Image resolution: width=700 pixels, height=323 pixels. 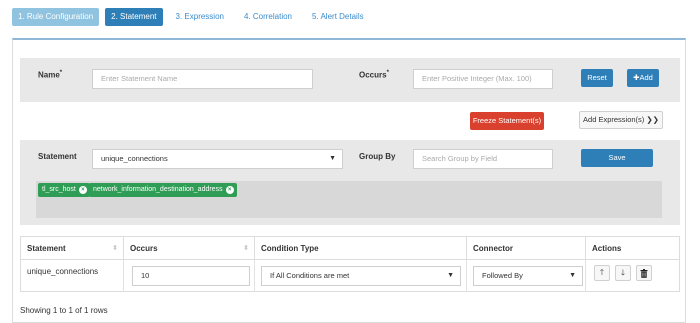 What do you see at coordinates (633, 248) in the screenshot?
I see `column-header-actions: Actions` at bounding box center [633, 248].